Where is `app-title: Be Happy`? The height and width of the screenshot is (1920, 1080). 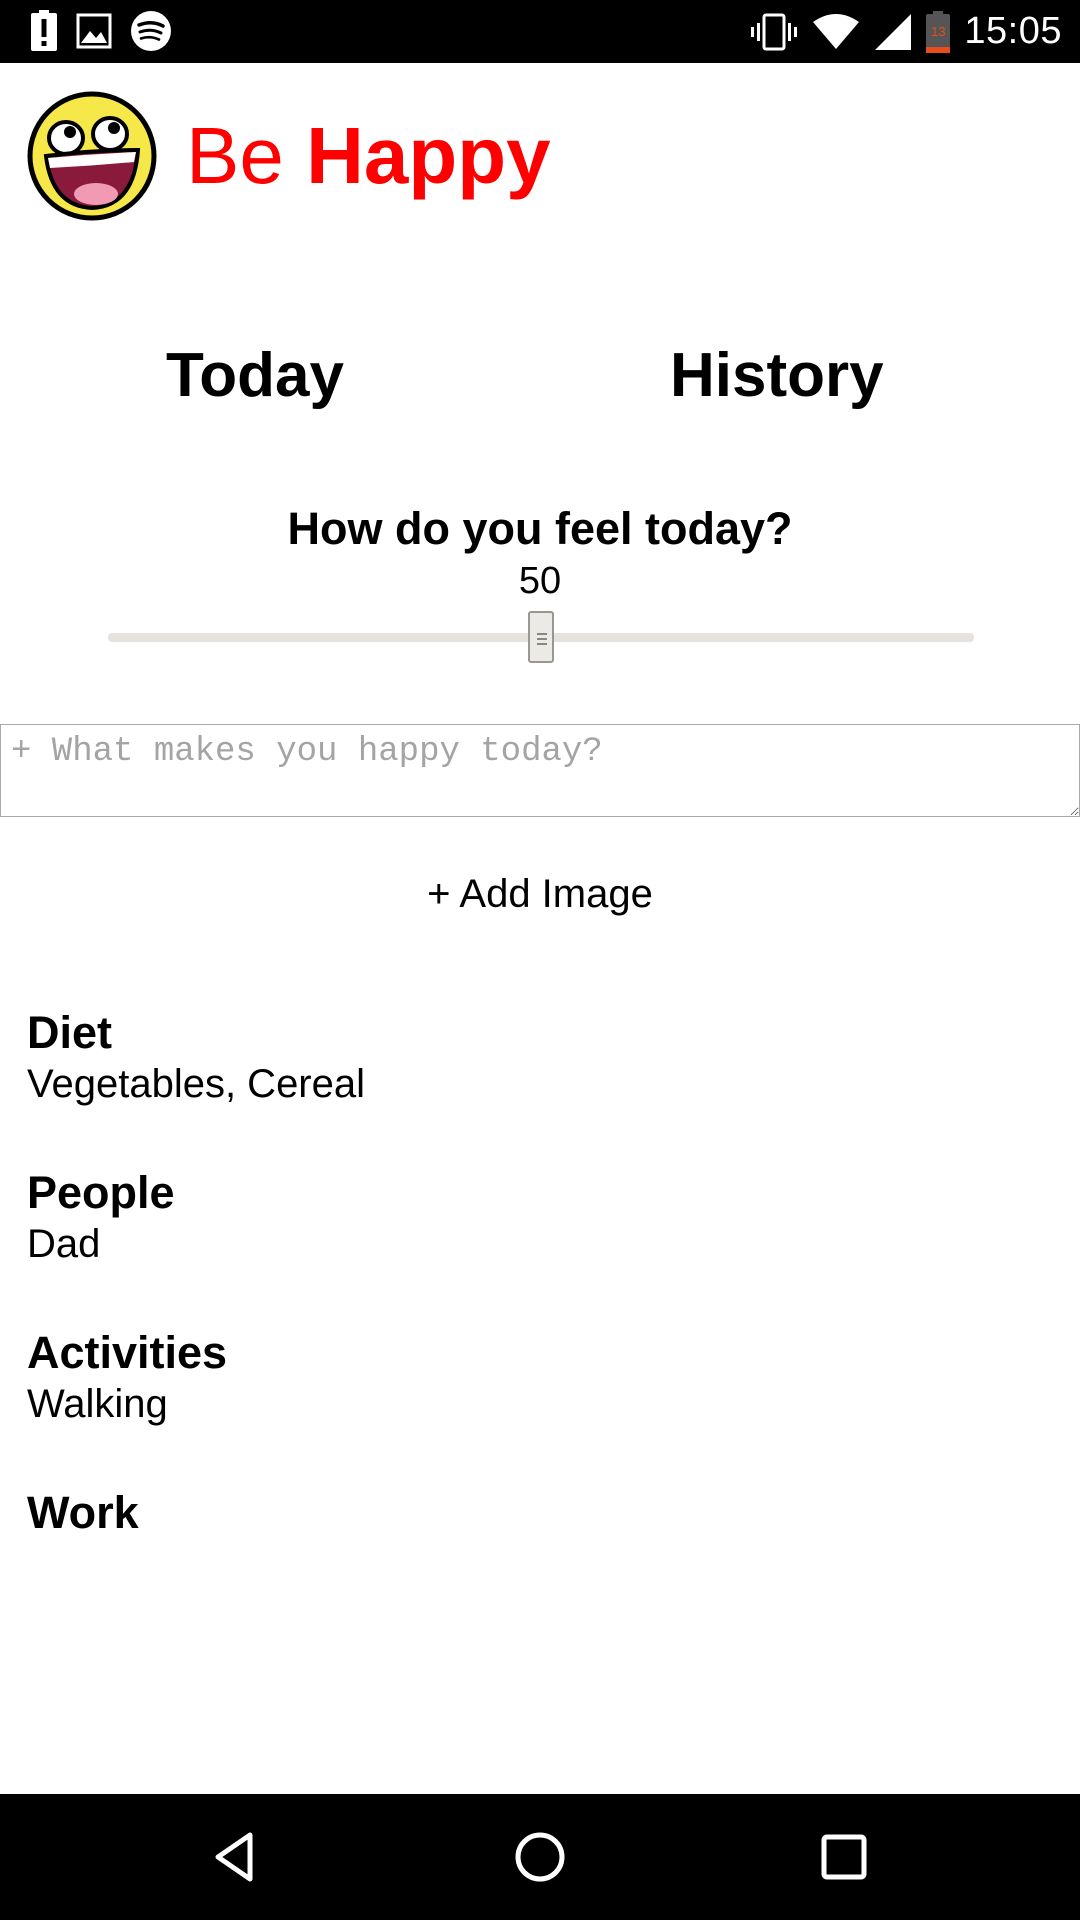 app-title: Be Happy is located at coordinates (368, 155).